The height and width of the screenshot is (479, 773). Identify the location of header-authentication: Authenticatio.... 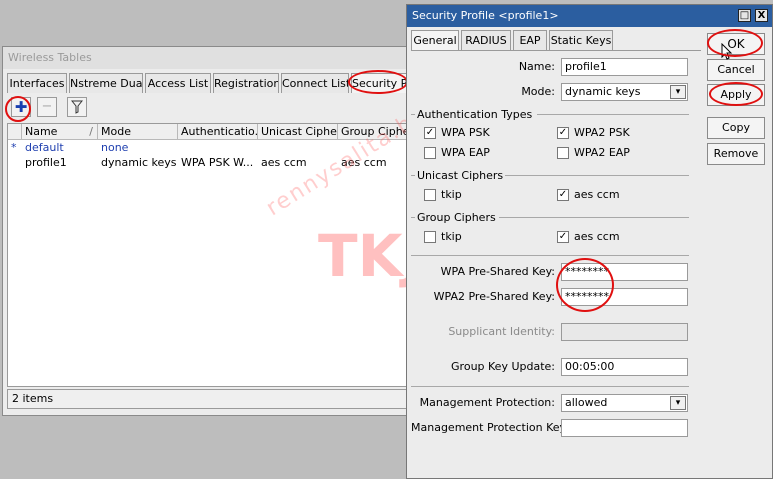
(218, 132).